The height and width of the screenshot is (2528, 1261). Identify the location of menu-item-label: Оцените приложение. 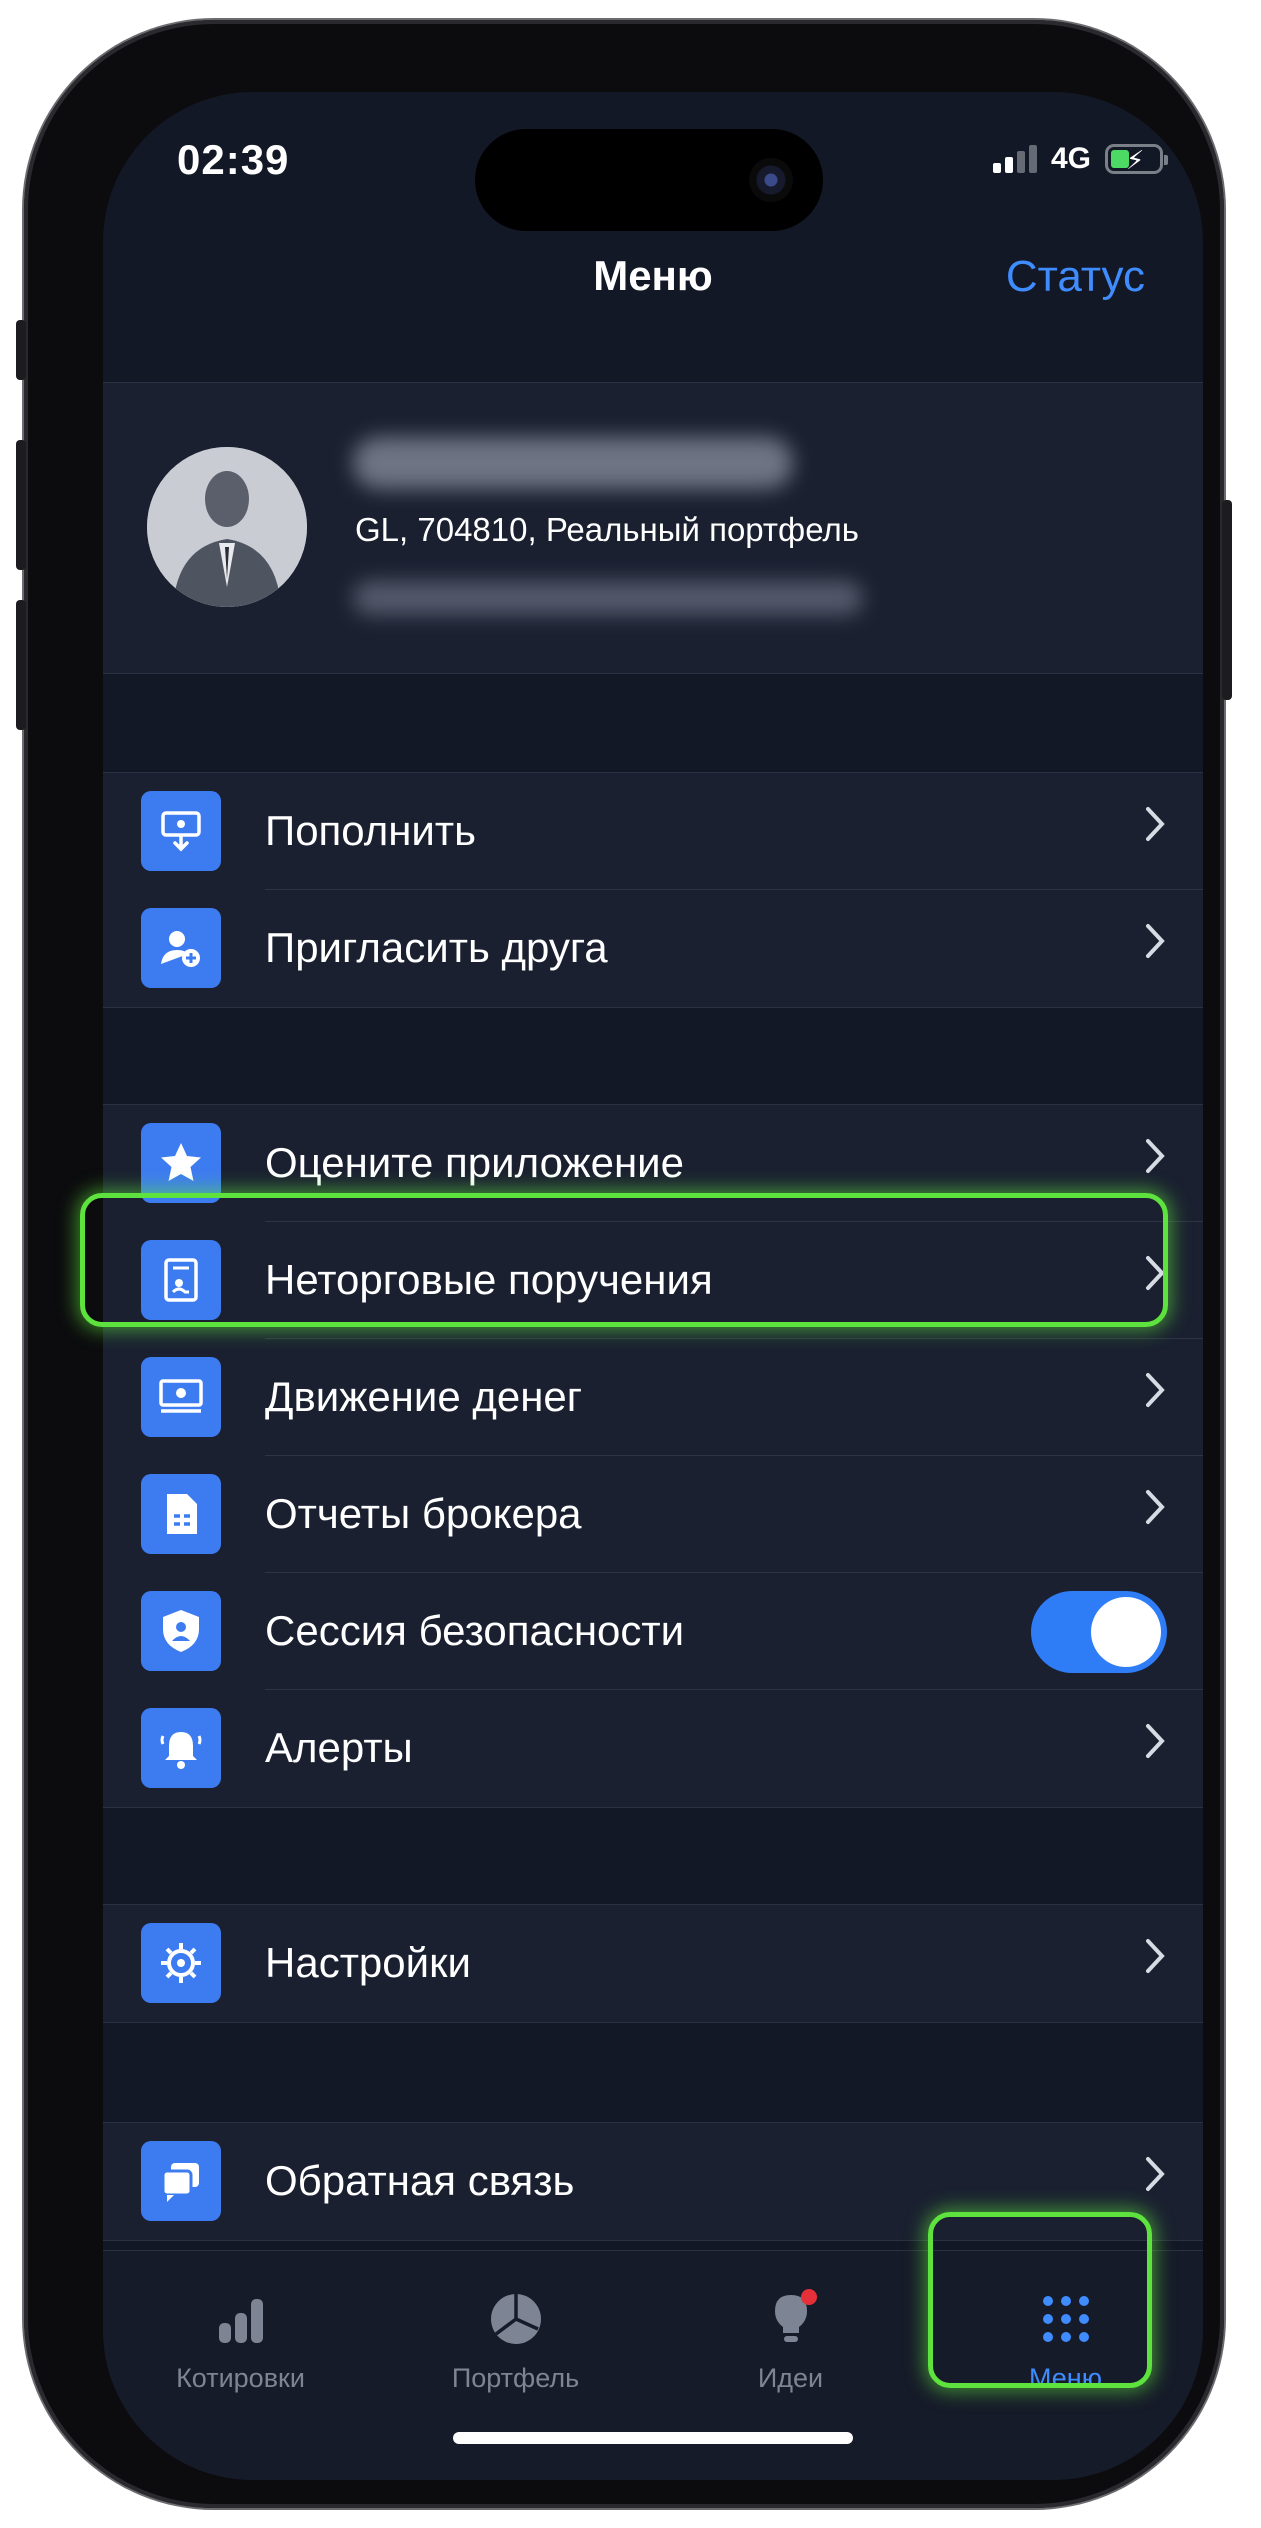
(474, 1162).